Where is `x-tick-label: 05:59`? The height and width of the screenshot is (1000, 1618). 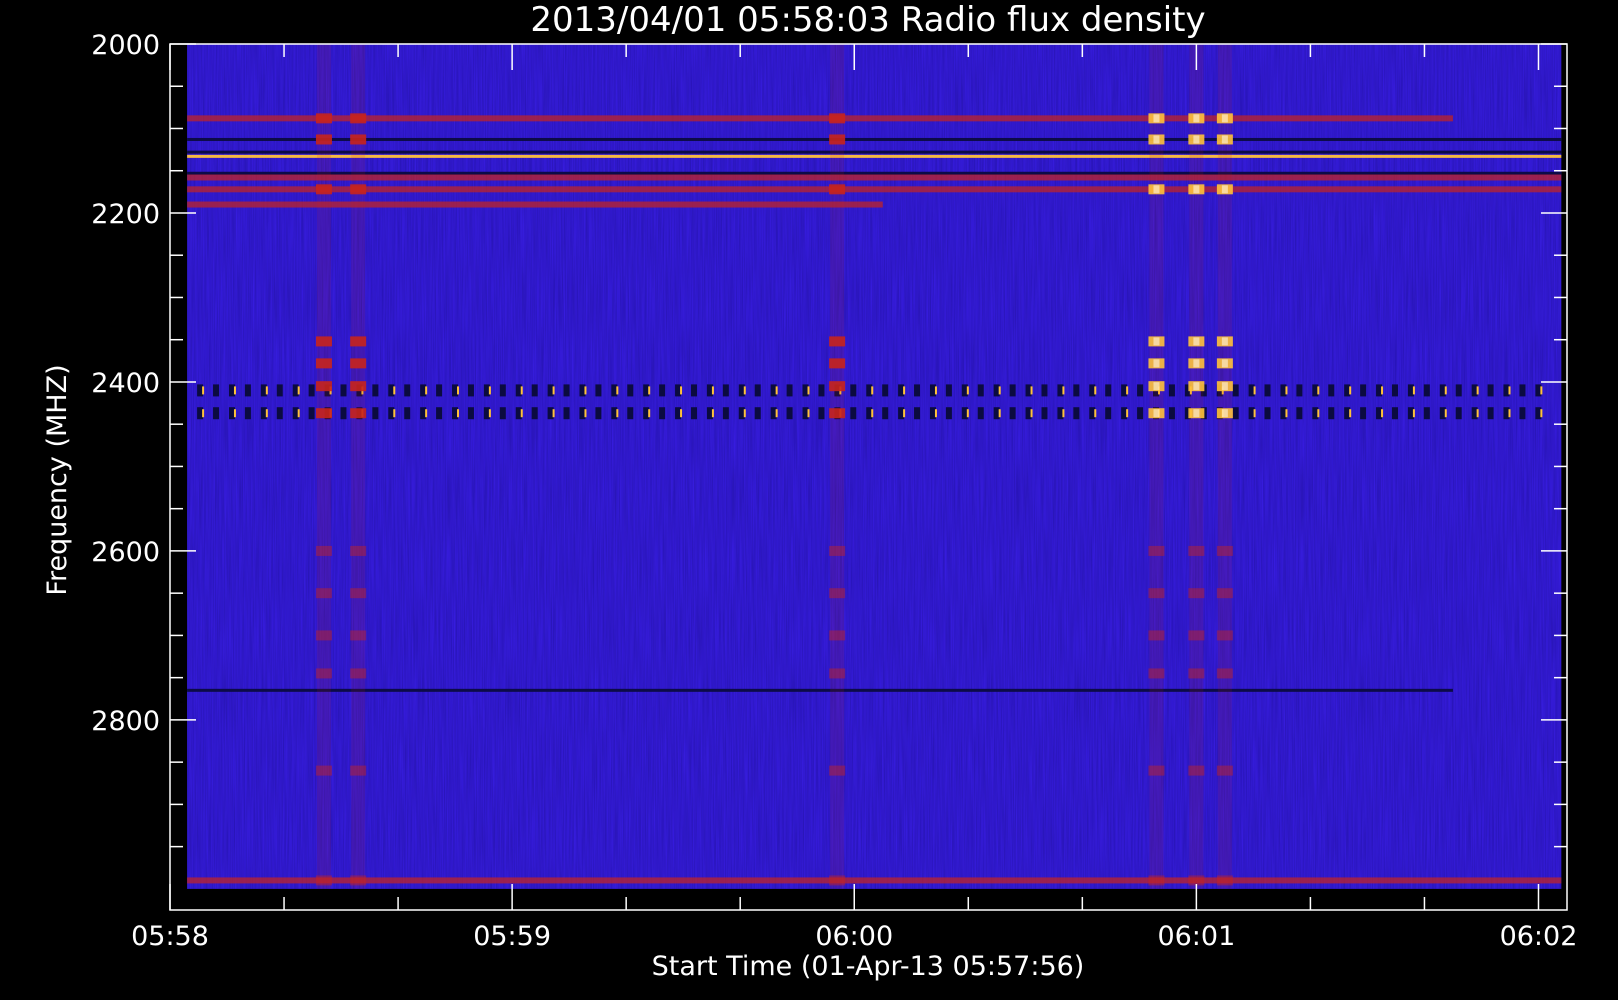 x-tick-label: 05:59 is located at coordinates (512, 936).